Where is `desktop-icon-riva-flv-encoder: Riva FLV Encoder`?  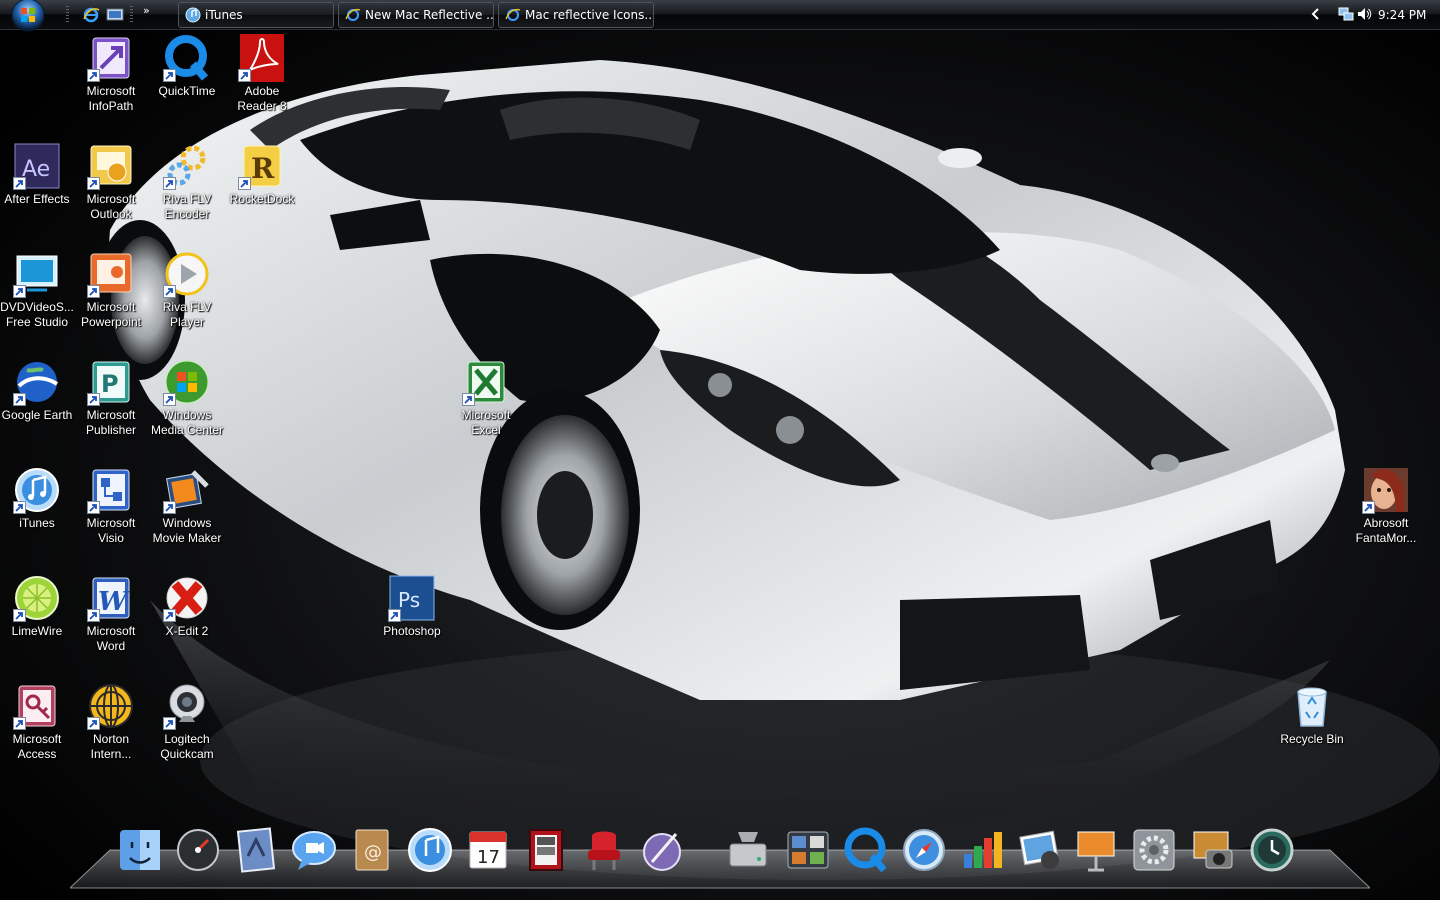
desktop-icon-riva-flv-encoder: Riva FLV Encoder is located at coordinates (187, 182).